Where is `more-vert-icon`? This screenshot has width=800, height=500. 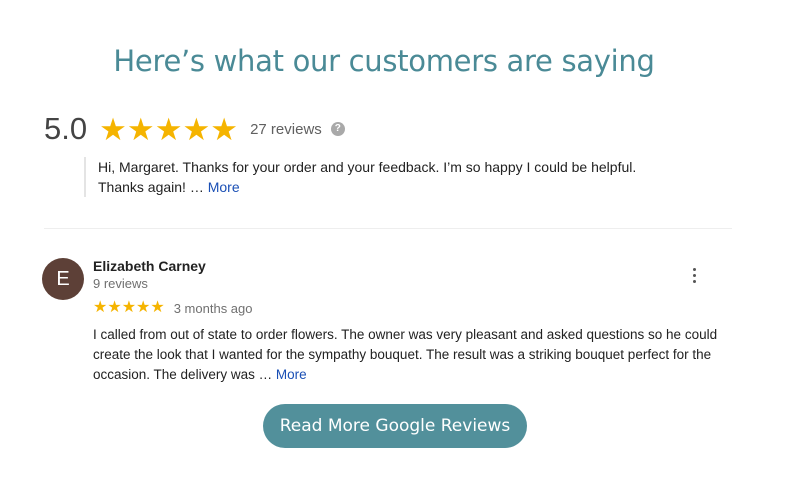
more-vert-icon is located at coordinates (694, 275).